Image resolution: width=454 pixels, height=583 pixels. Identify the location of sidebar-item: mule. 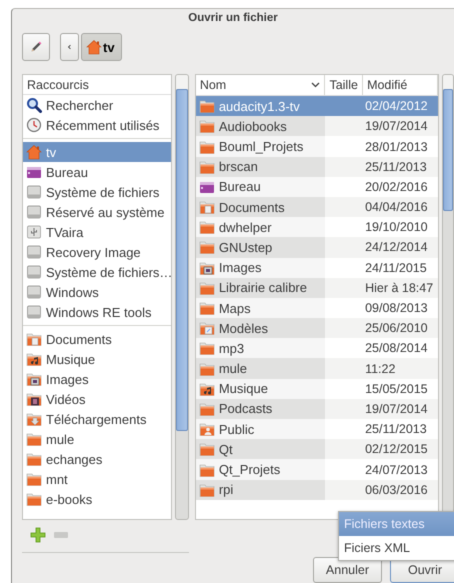
(97, 439).